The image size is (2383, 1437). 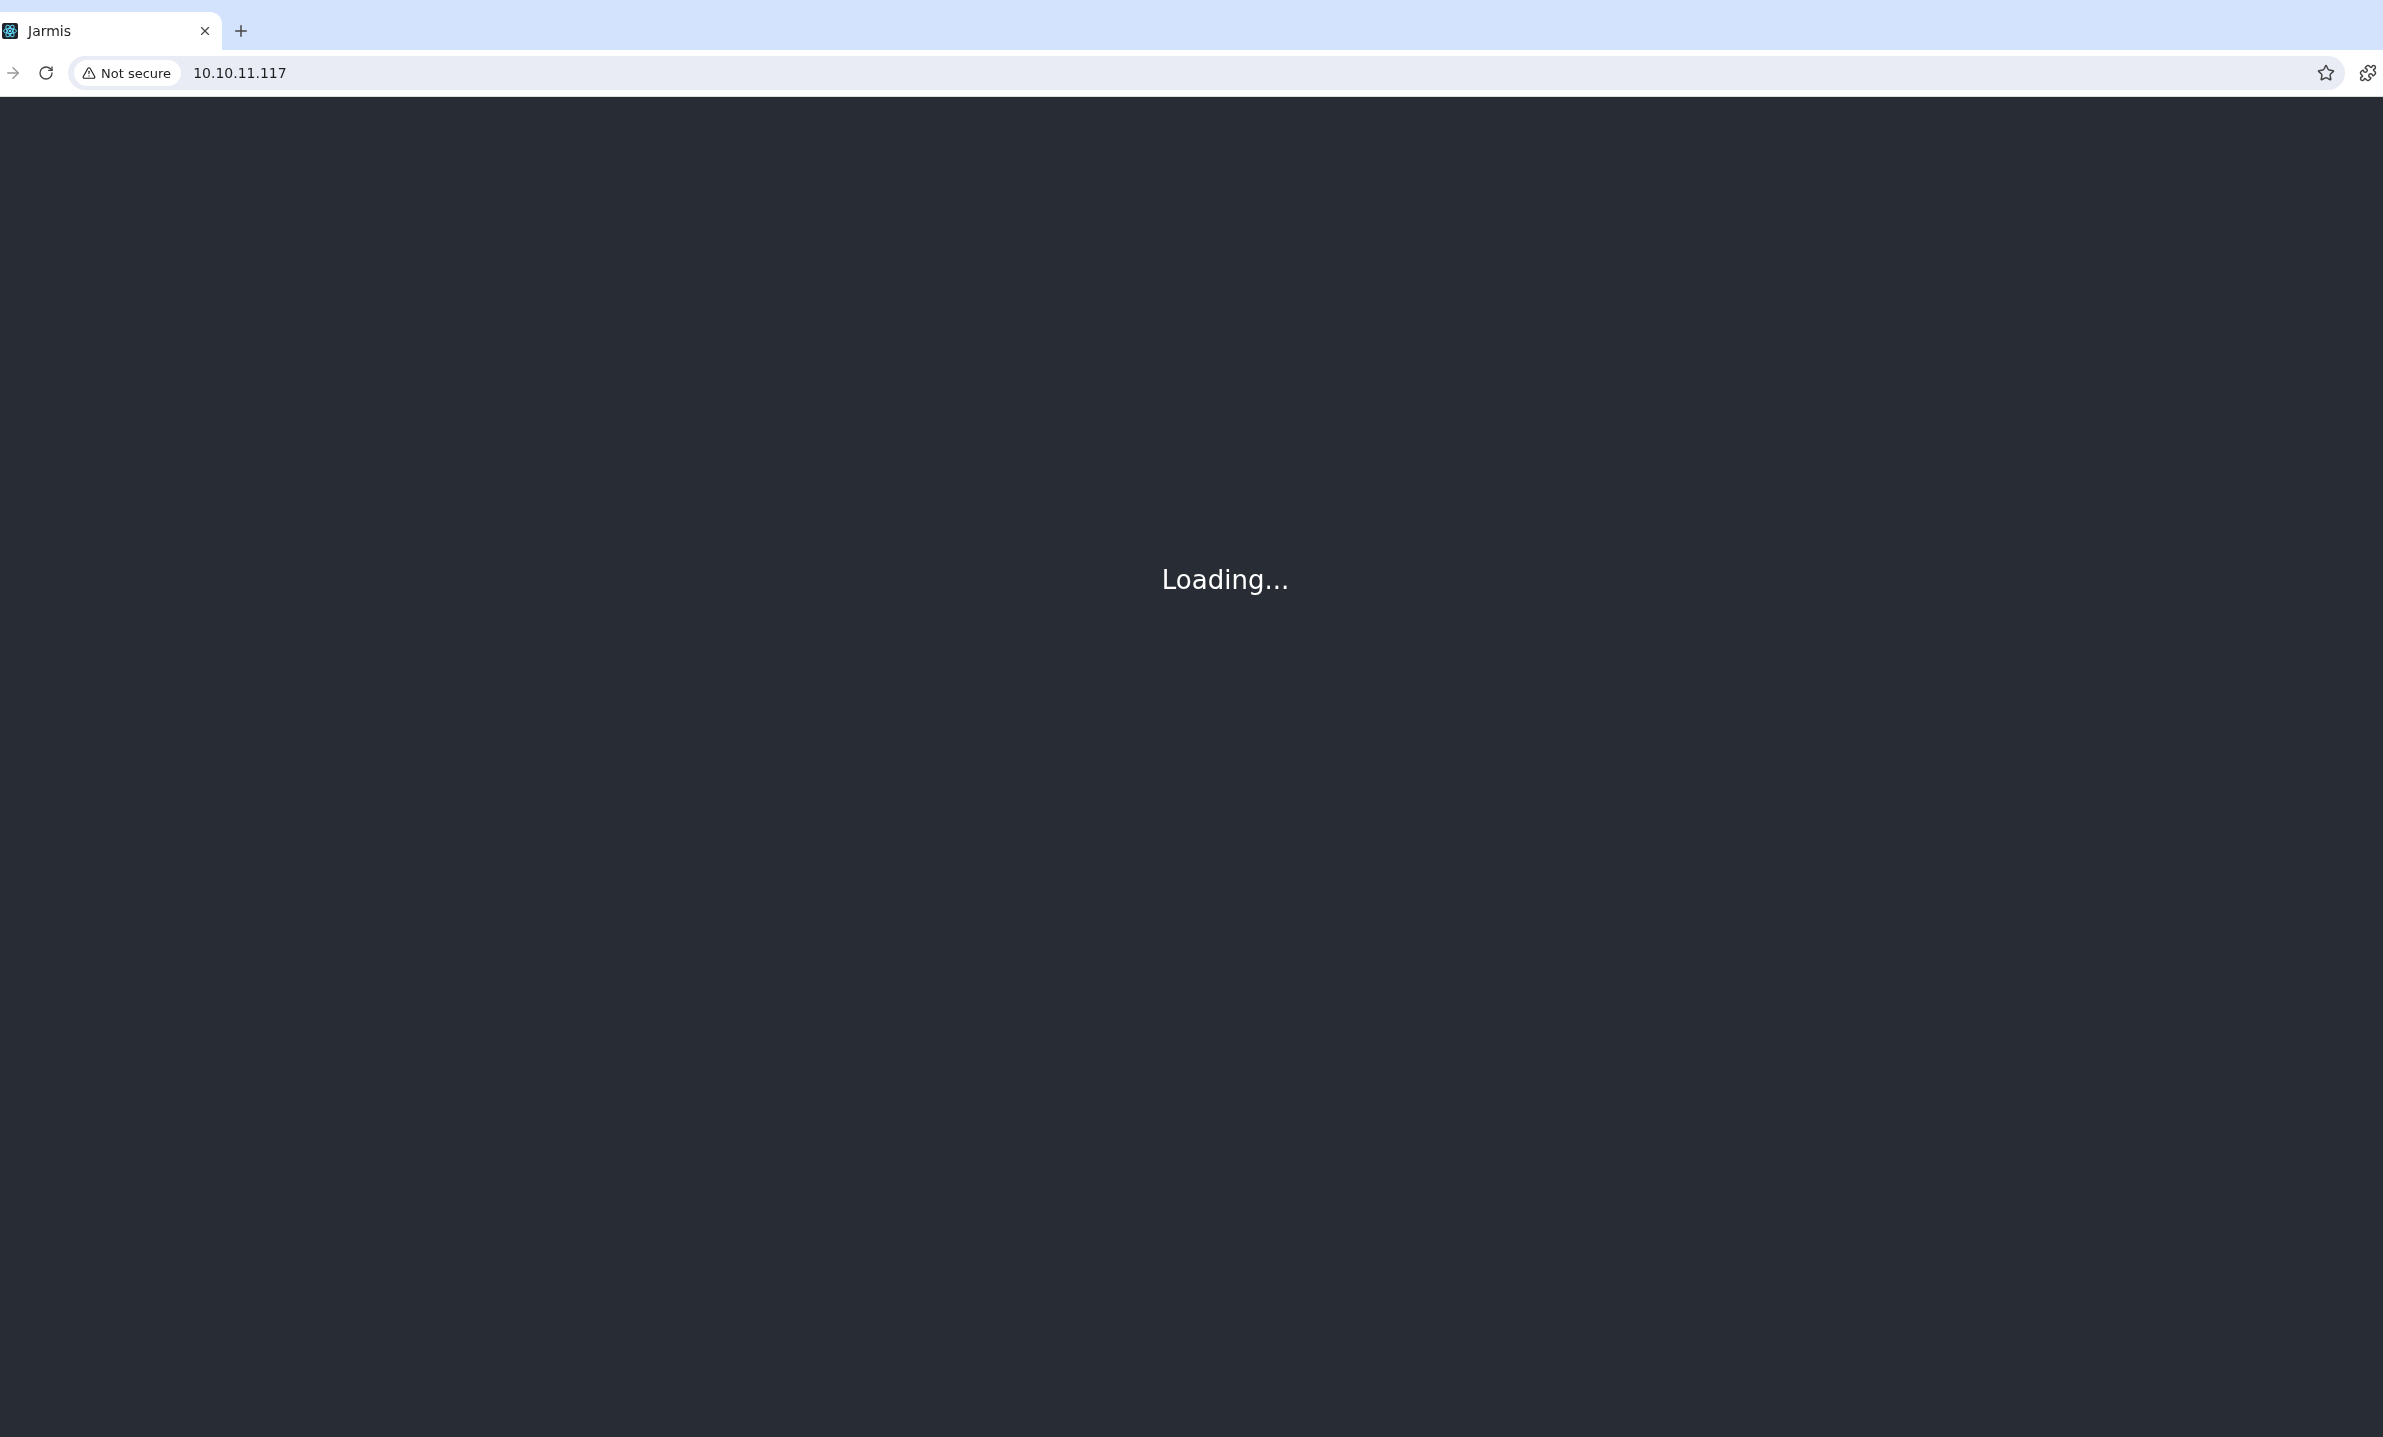 I want to click on url-text: 10.10.11.117, so click(x=240, y=73).